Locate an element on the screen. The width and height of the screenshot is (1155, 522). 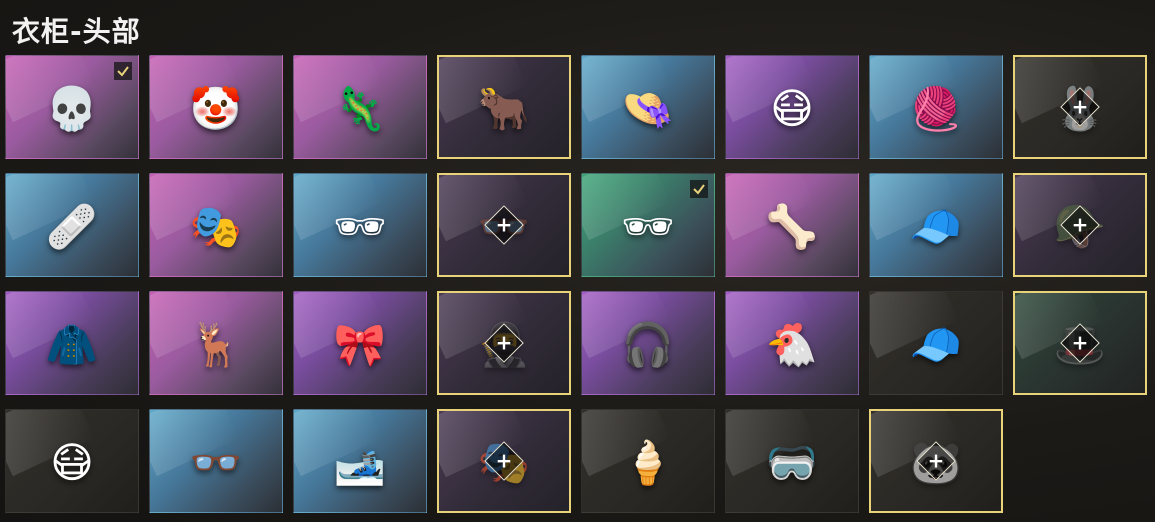
neon-gas-mask-icon: 🎭 is located at coordinates (216, 227).